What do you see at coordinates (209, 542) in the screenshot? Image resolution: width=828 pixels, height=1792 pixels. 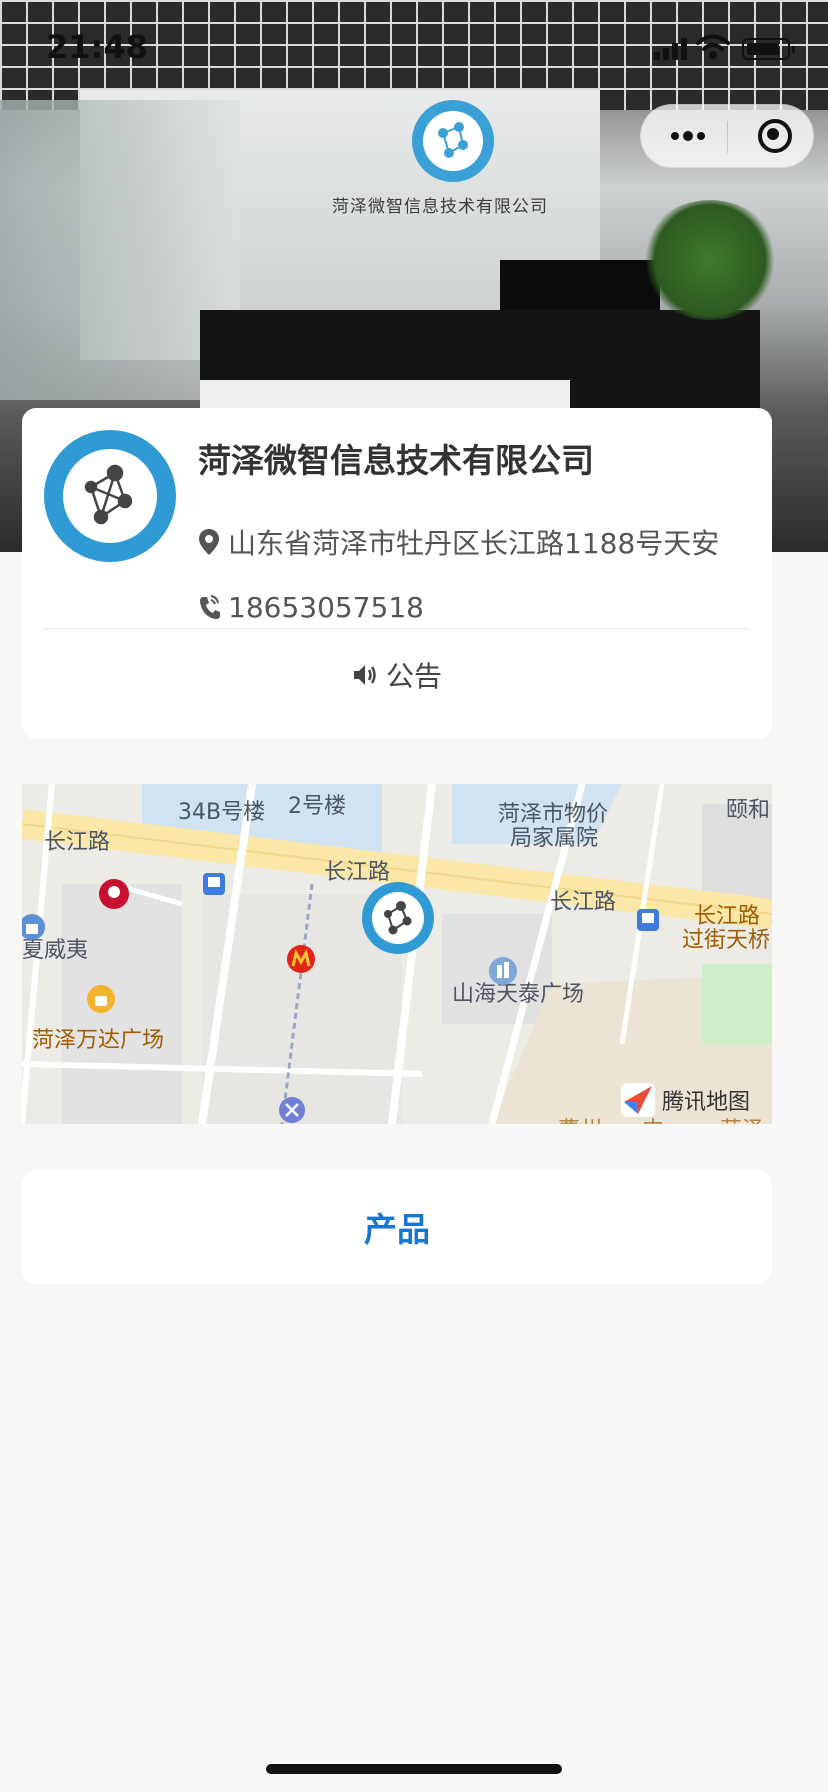 I see `location-pin-icon` at bounding box center [209, 542].